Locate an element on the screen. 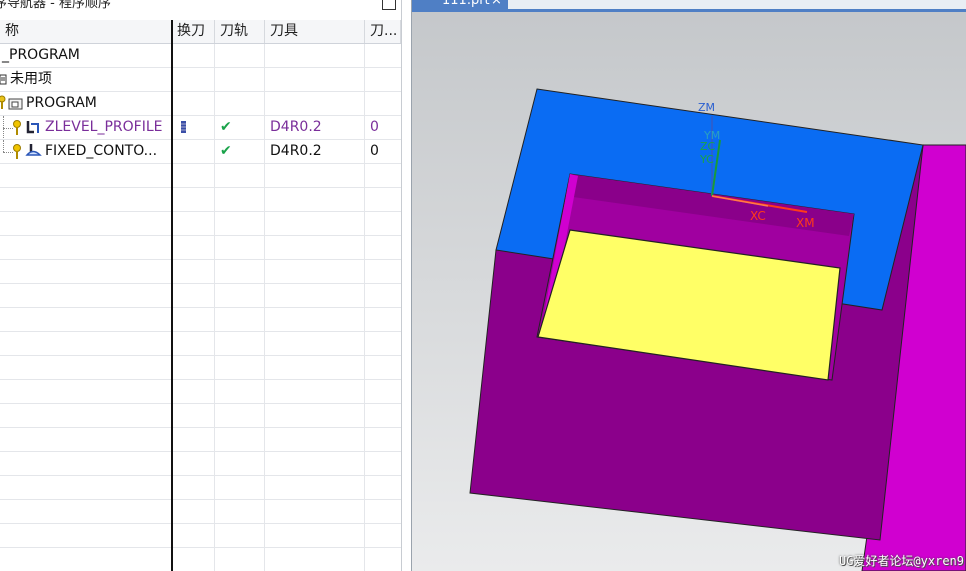  fixed-contour-operation-icon is located at coordinates (33, 150).